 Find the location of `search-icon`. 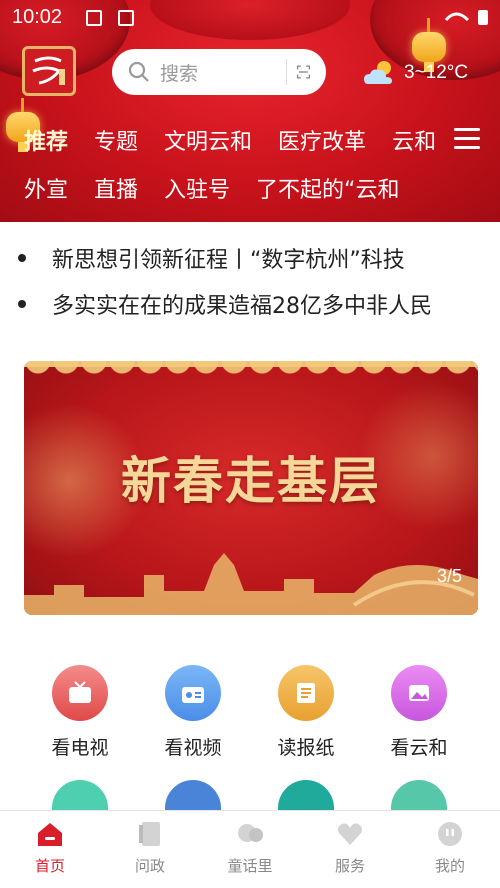

search-icon is located at coordinates (138, 71).